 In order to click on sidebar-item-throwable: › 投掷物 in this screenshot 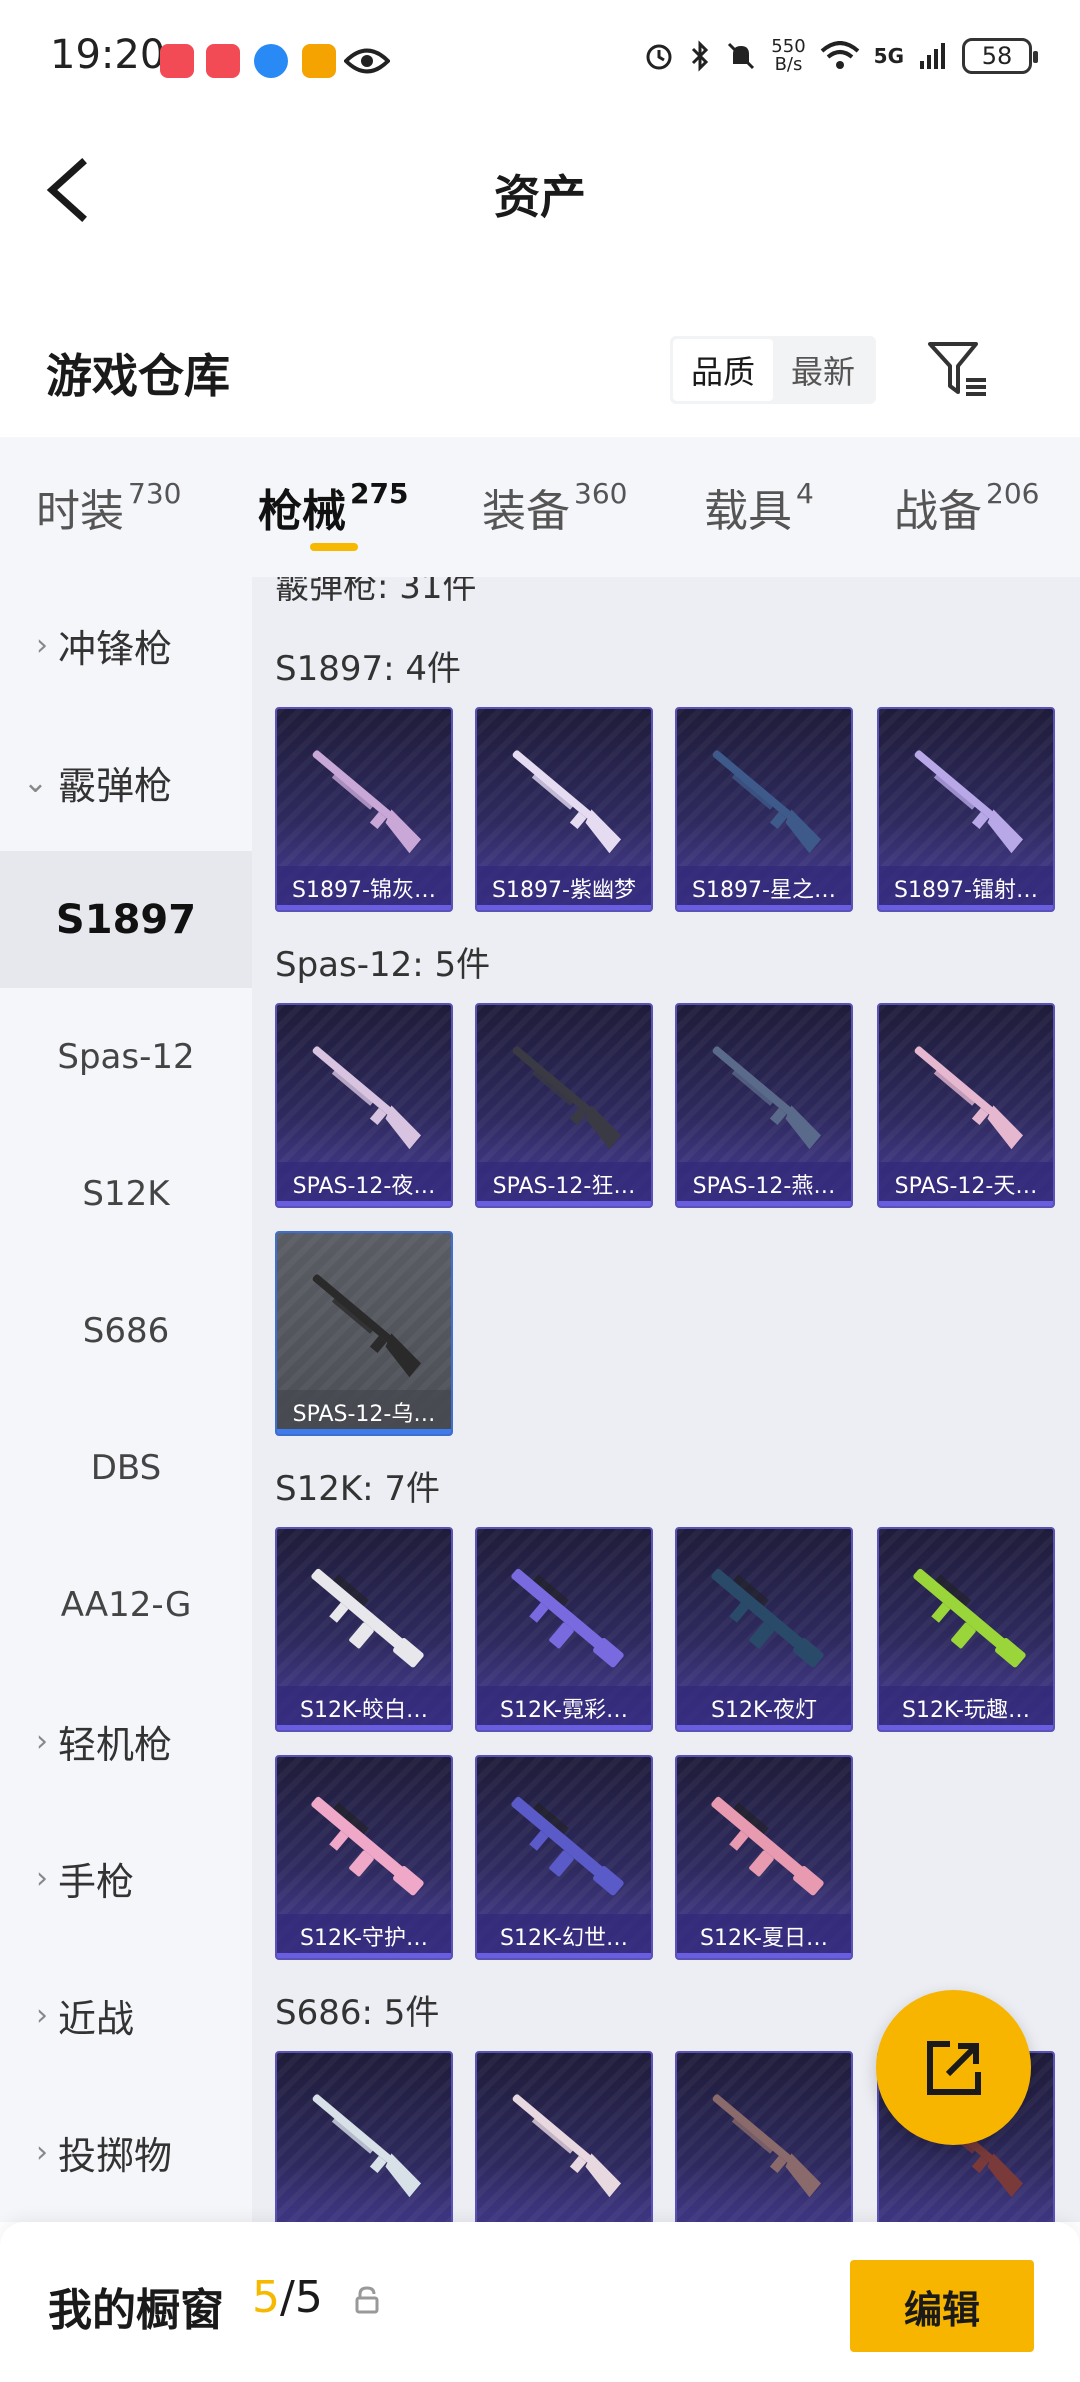, I will do `click(126, 2152)`.